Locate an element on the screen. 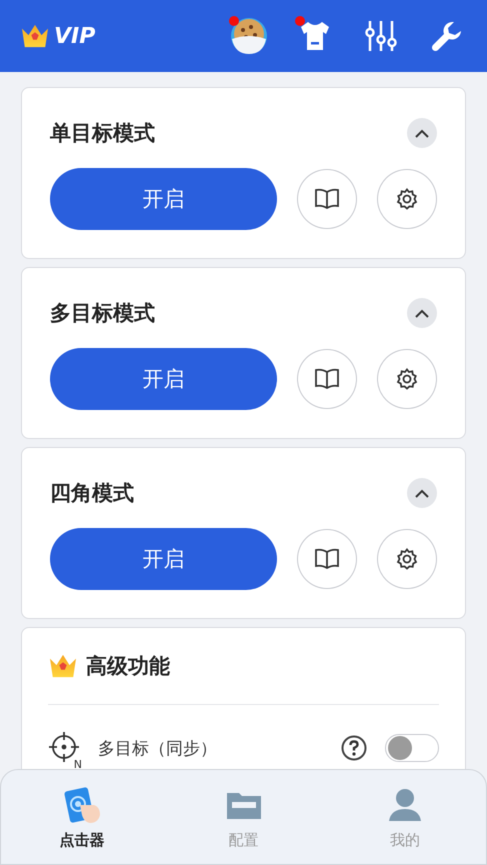 The width and height of the screenshot is (487, 865). phone-tap-icon is located at coordinates (82, 804).